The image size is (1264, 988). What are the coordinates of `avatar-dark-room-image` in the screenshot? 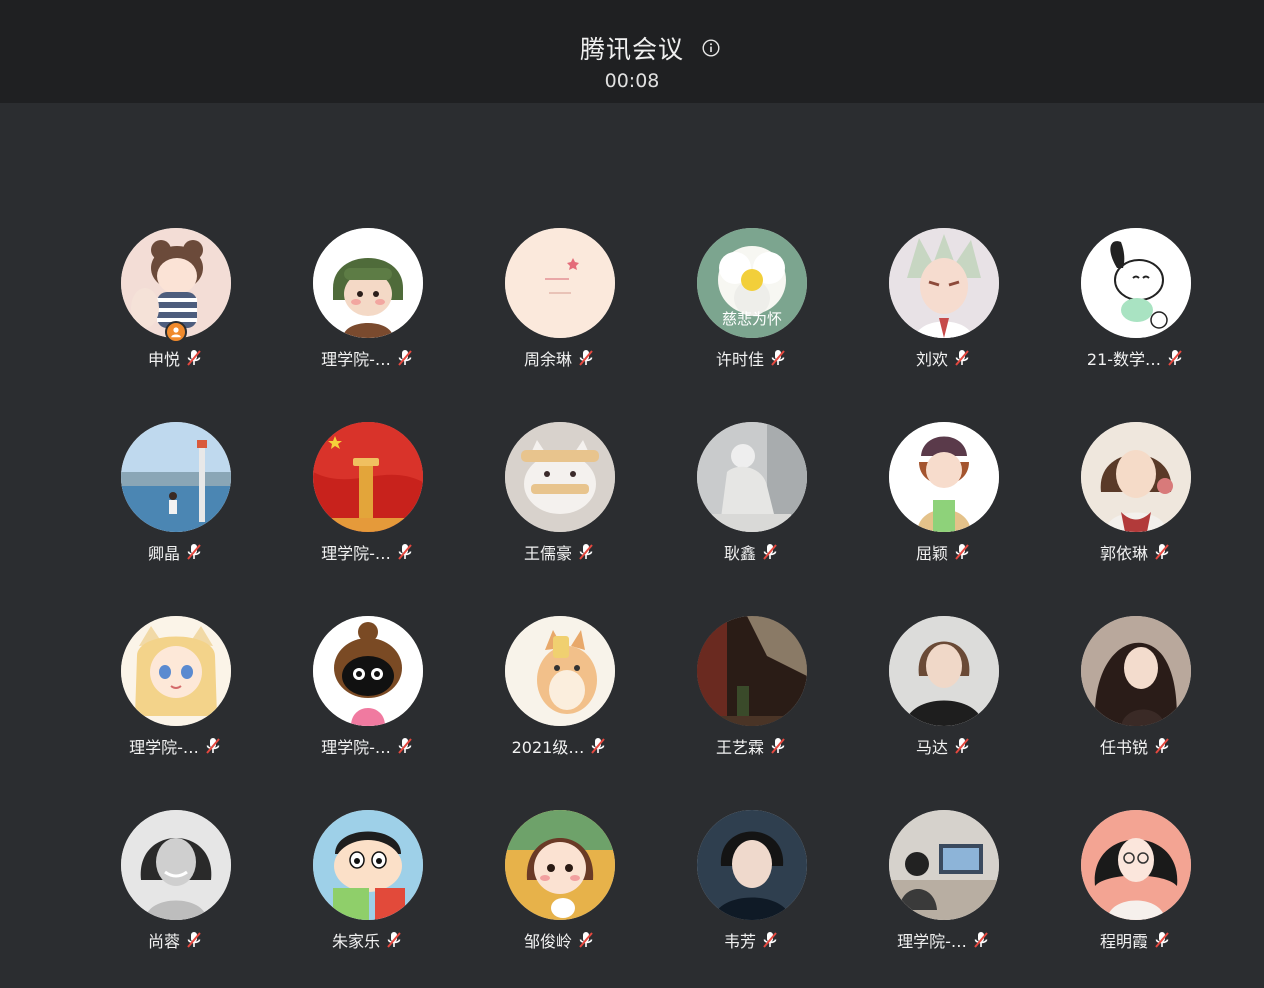 It's located at (752, 671).